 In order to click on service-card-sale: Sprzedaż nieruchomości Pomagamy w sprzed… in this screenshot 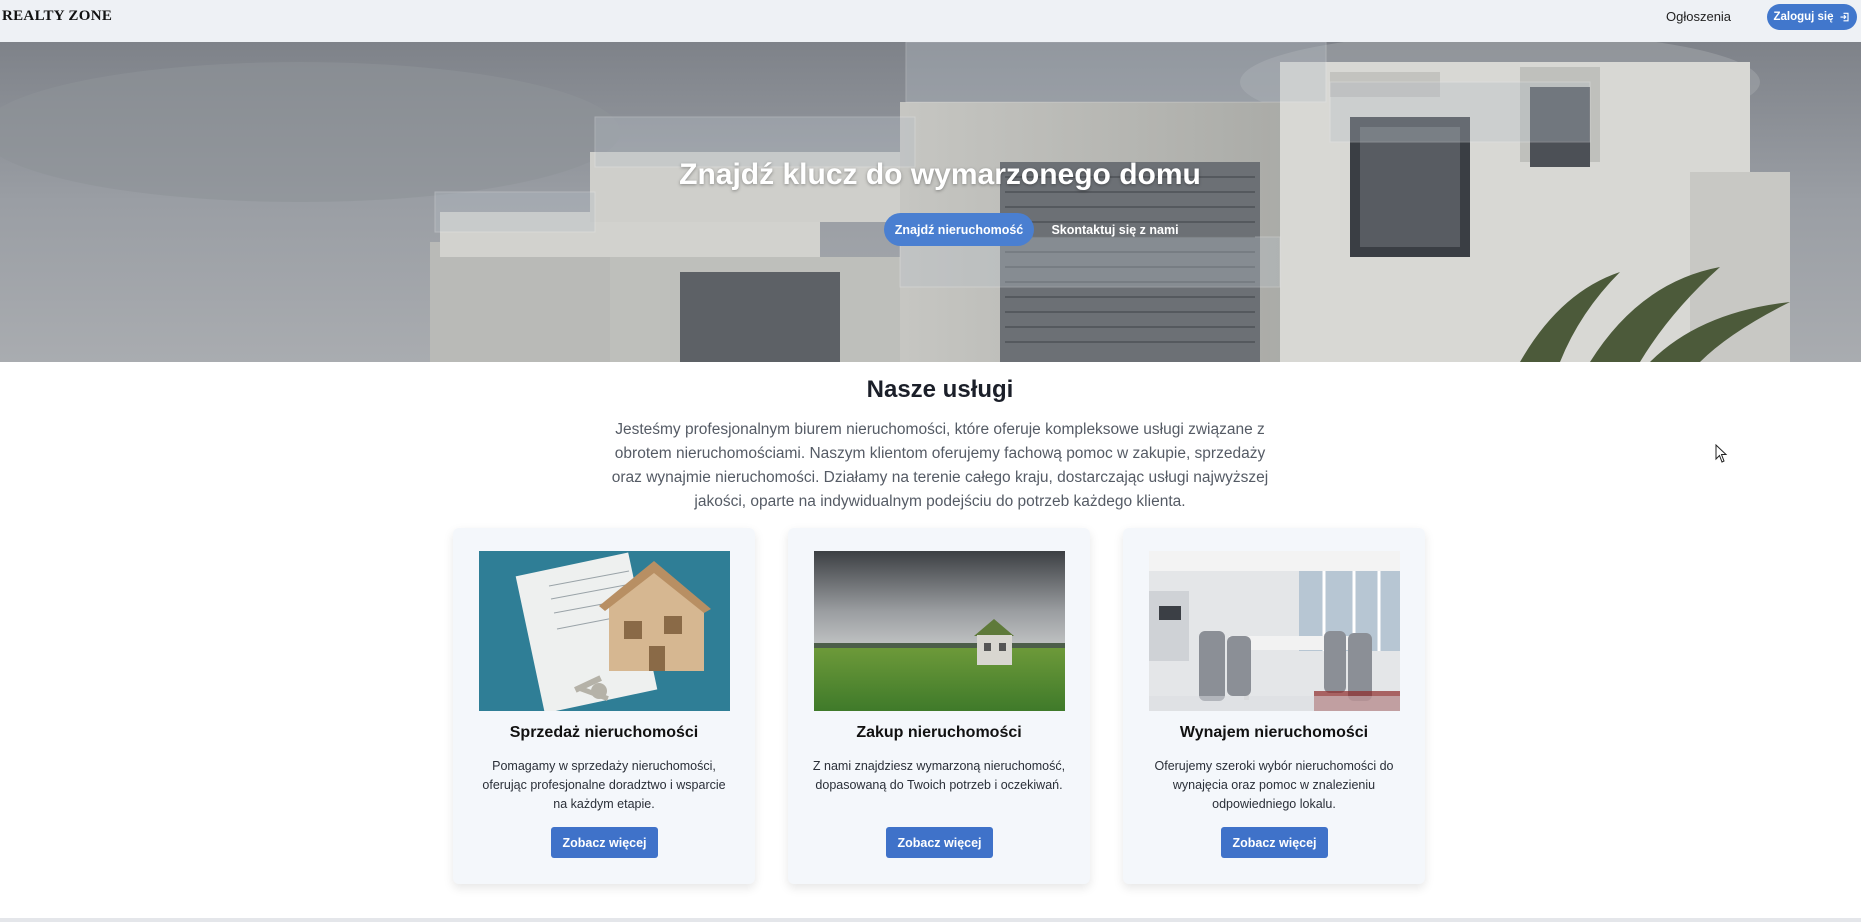, I will do `click(604, 706)`.